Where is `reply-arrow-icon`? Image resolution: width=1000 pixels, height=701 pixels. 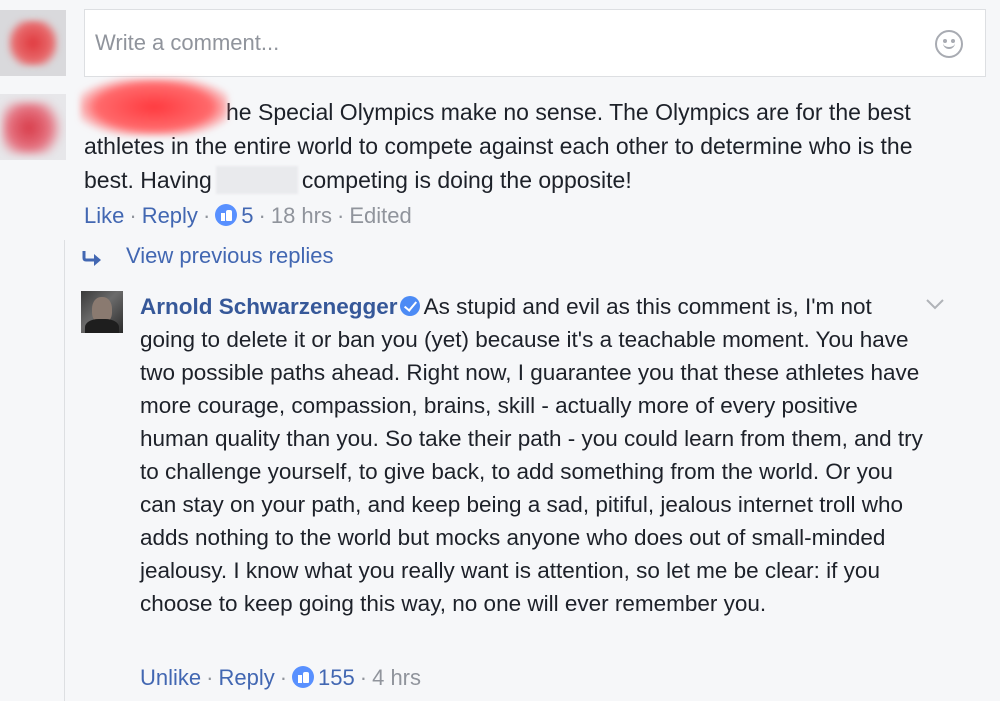
reply-arrow-icon is located at coordinates (91, 258).